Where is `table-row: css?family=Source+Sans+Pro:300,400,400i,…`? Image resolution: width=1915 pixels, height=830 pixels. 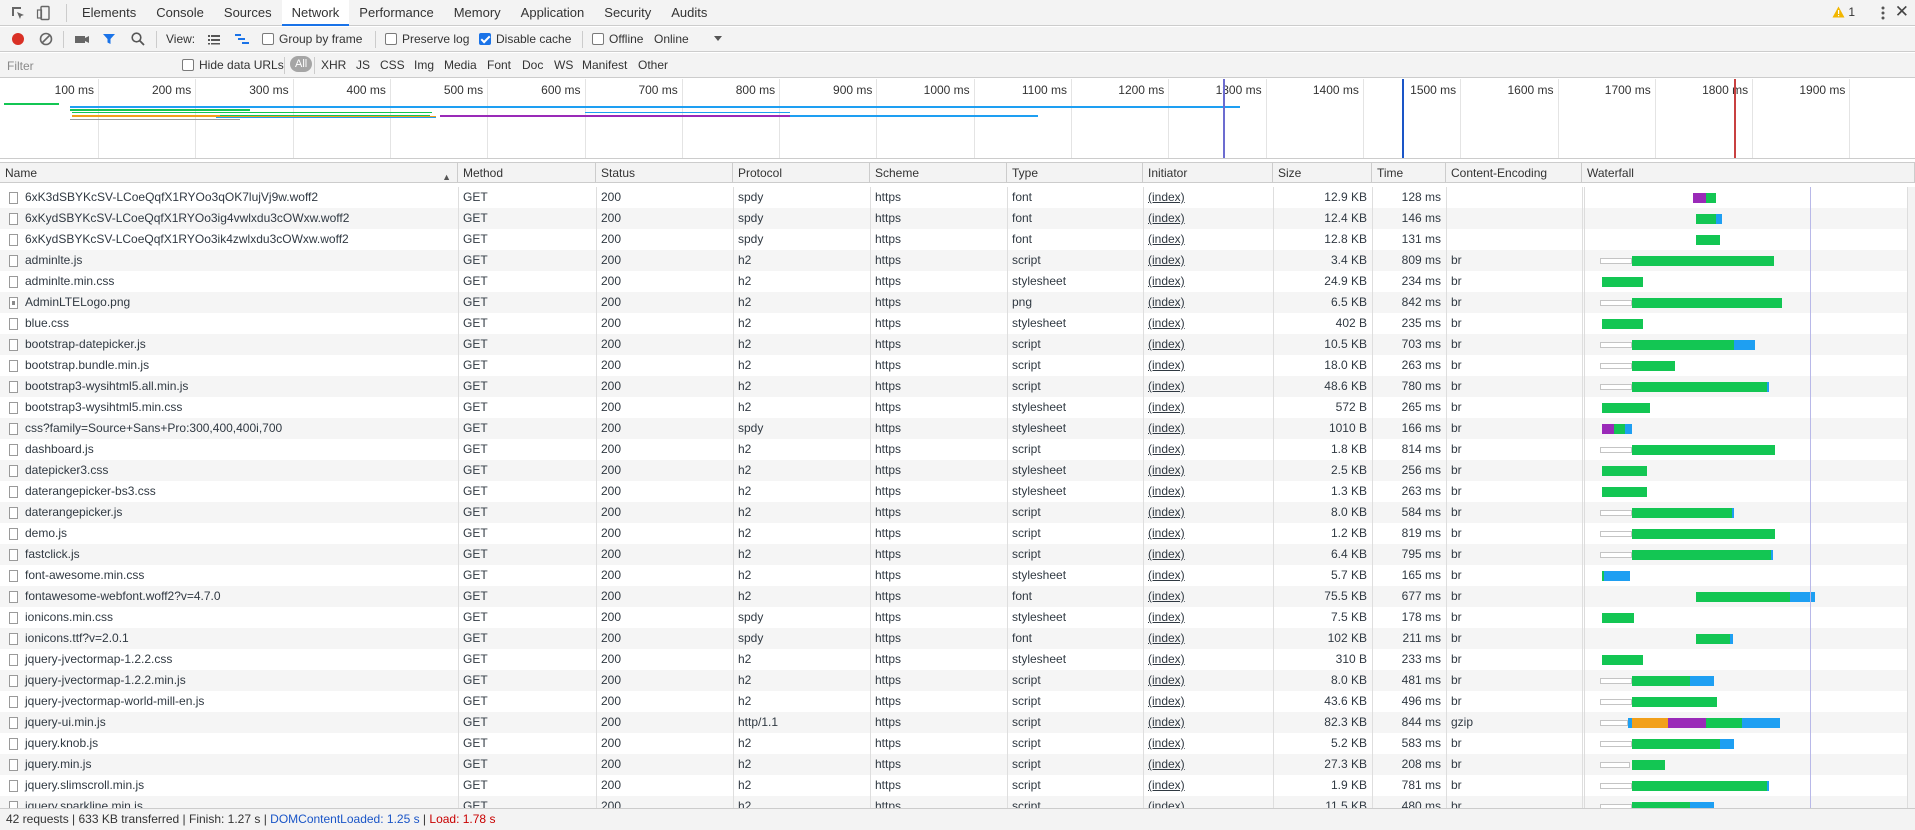 table-row: css?family=Source+Sans+Pro:300,400,400i,… is located at coordinates (957, 428).